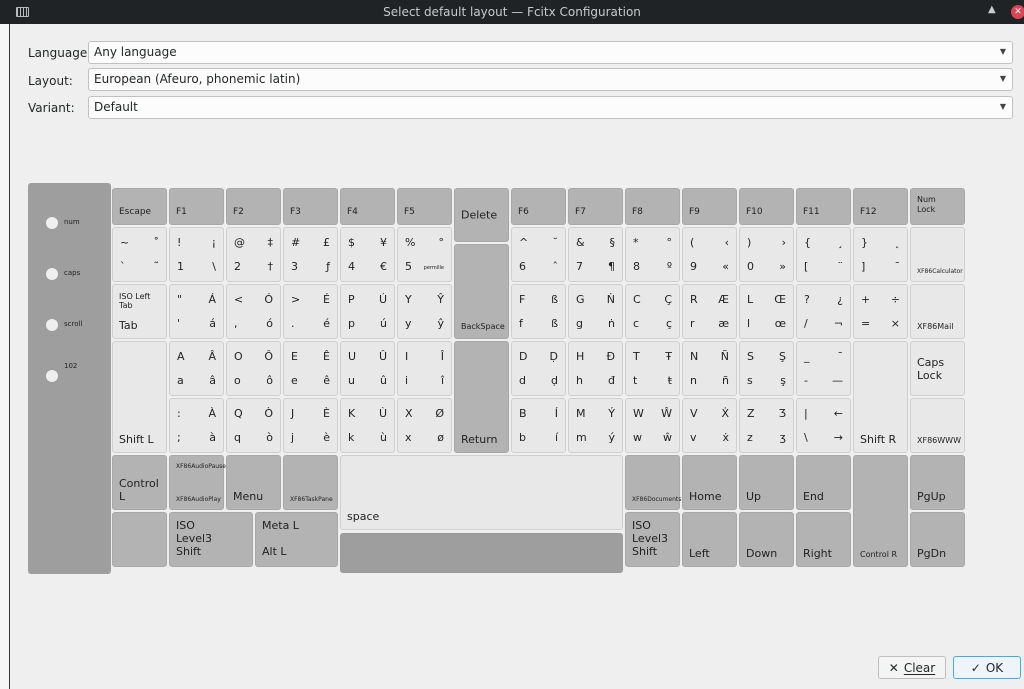 The height and width of the screenshot is (689, 1024). I want to click on key-xf86audioplay: XF86AudioPause XF86AudioPlay, so click(197, 482).